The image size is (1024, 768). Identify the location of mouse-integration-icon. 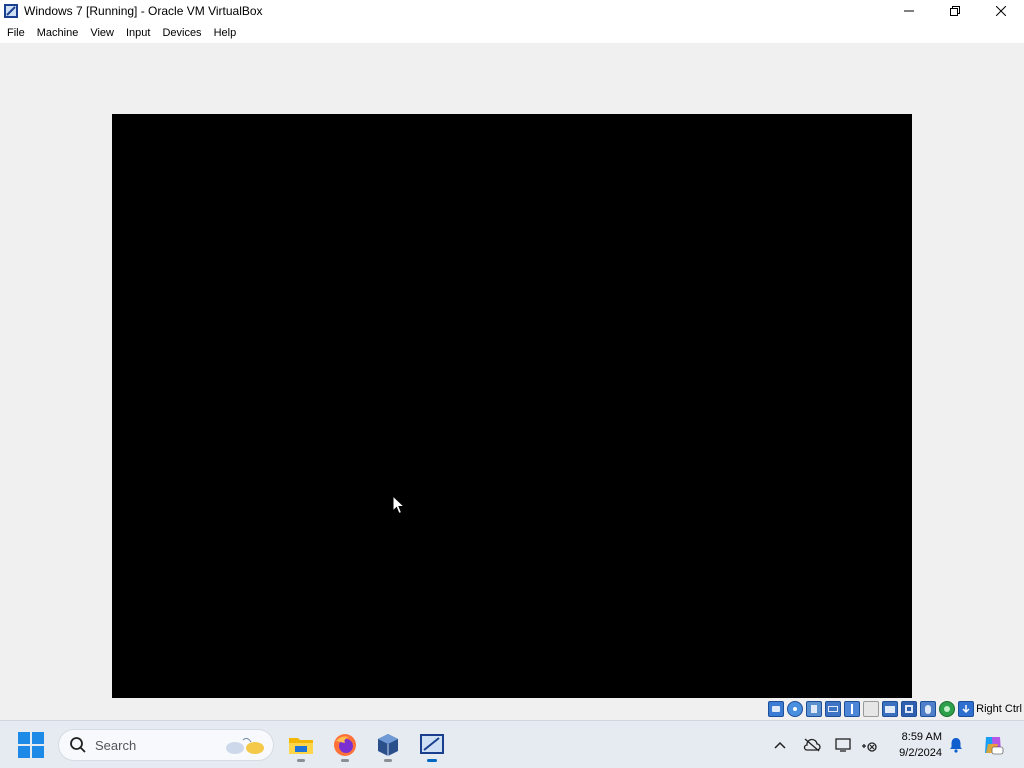
(928, 709).